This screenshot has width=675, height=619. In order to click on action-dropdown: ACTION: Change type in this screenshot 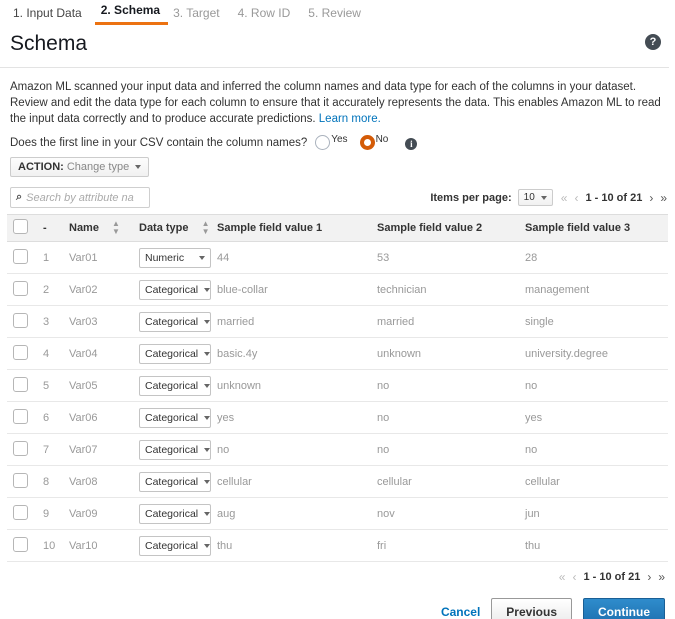, I will do `click(80, 167)`.